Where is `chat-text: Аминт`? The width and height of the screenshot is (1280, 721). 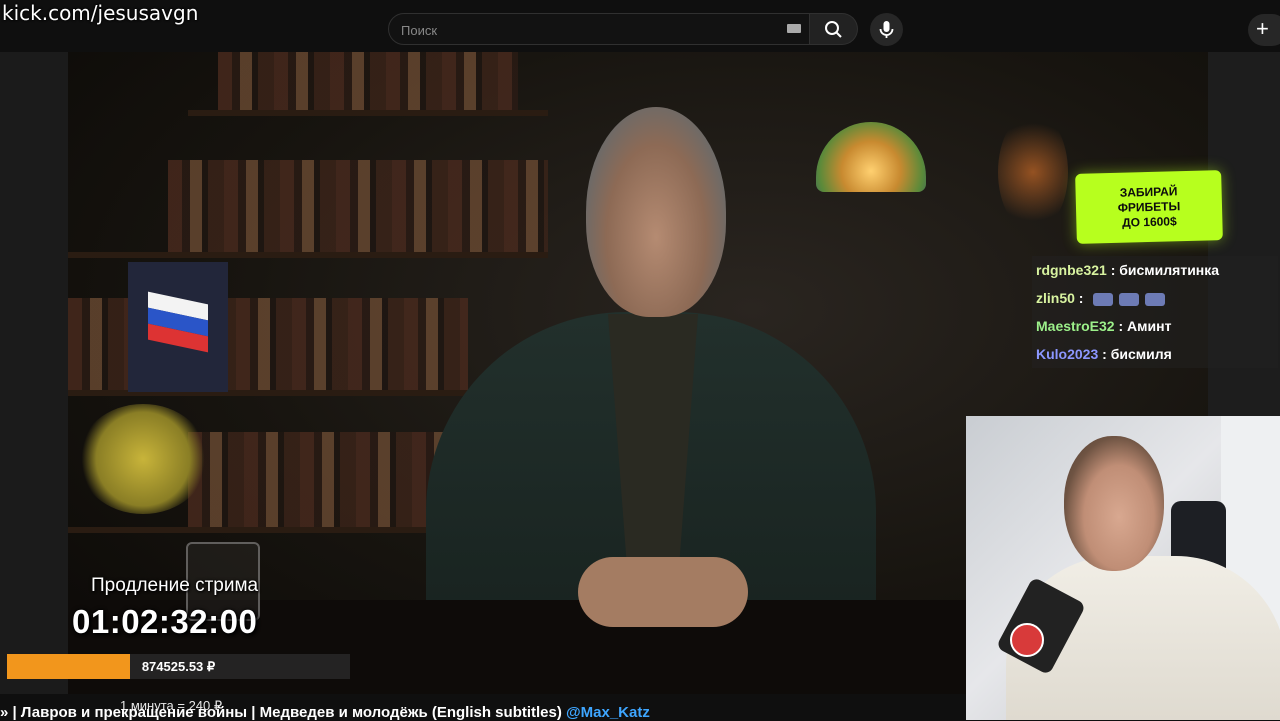 chat-text: Аминт is located at coordinates (1149, 326).